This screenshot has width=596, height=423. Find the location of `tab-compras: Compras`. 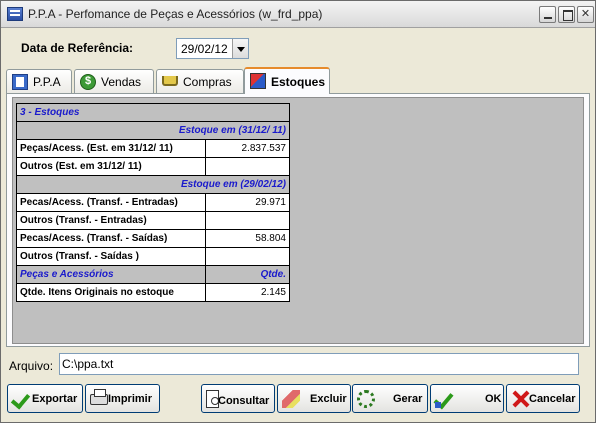

tab-compras: Compras is located at coordinates (200, 81).